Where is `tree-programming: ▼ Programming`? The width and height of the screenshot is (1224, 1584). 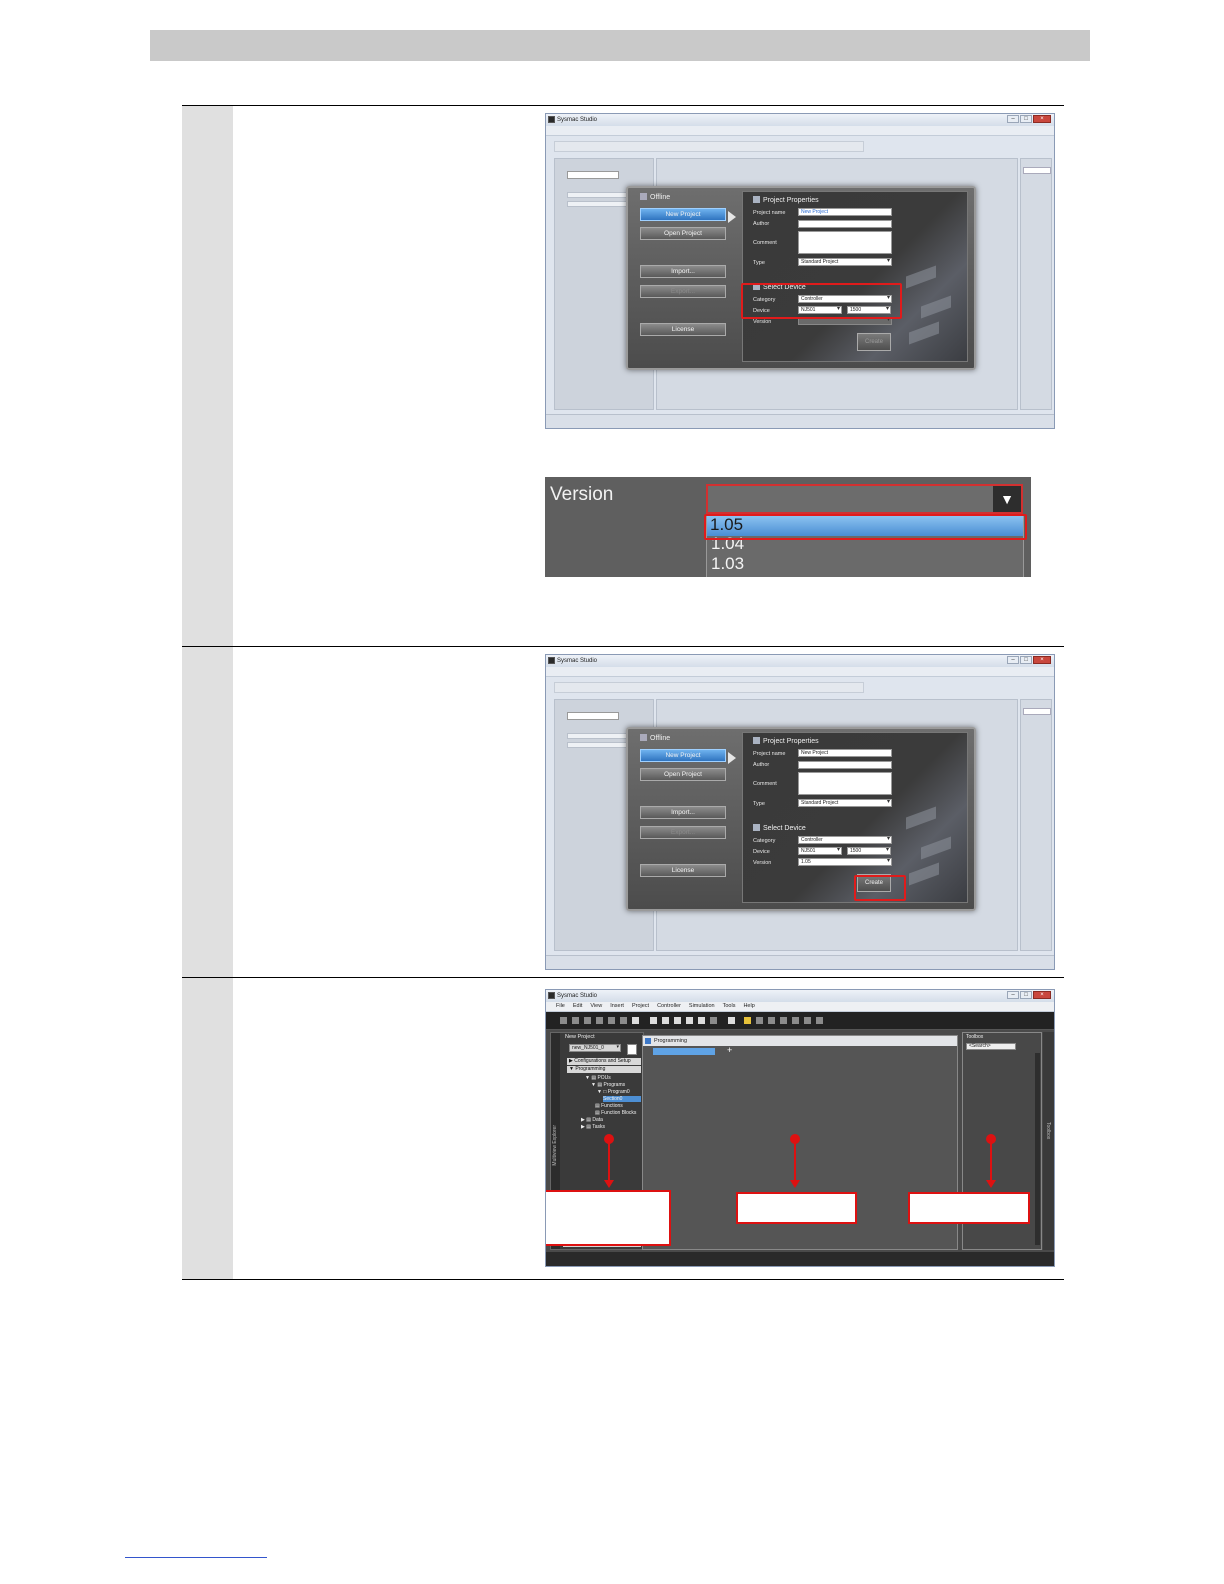
tree-programming: ▼ Programming is located at coordinates (604, 1069).